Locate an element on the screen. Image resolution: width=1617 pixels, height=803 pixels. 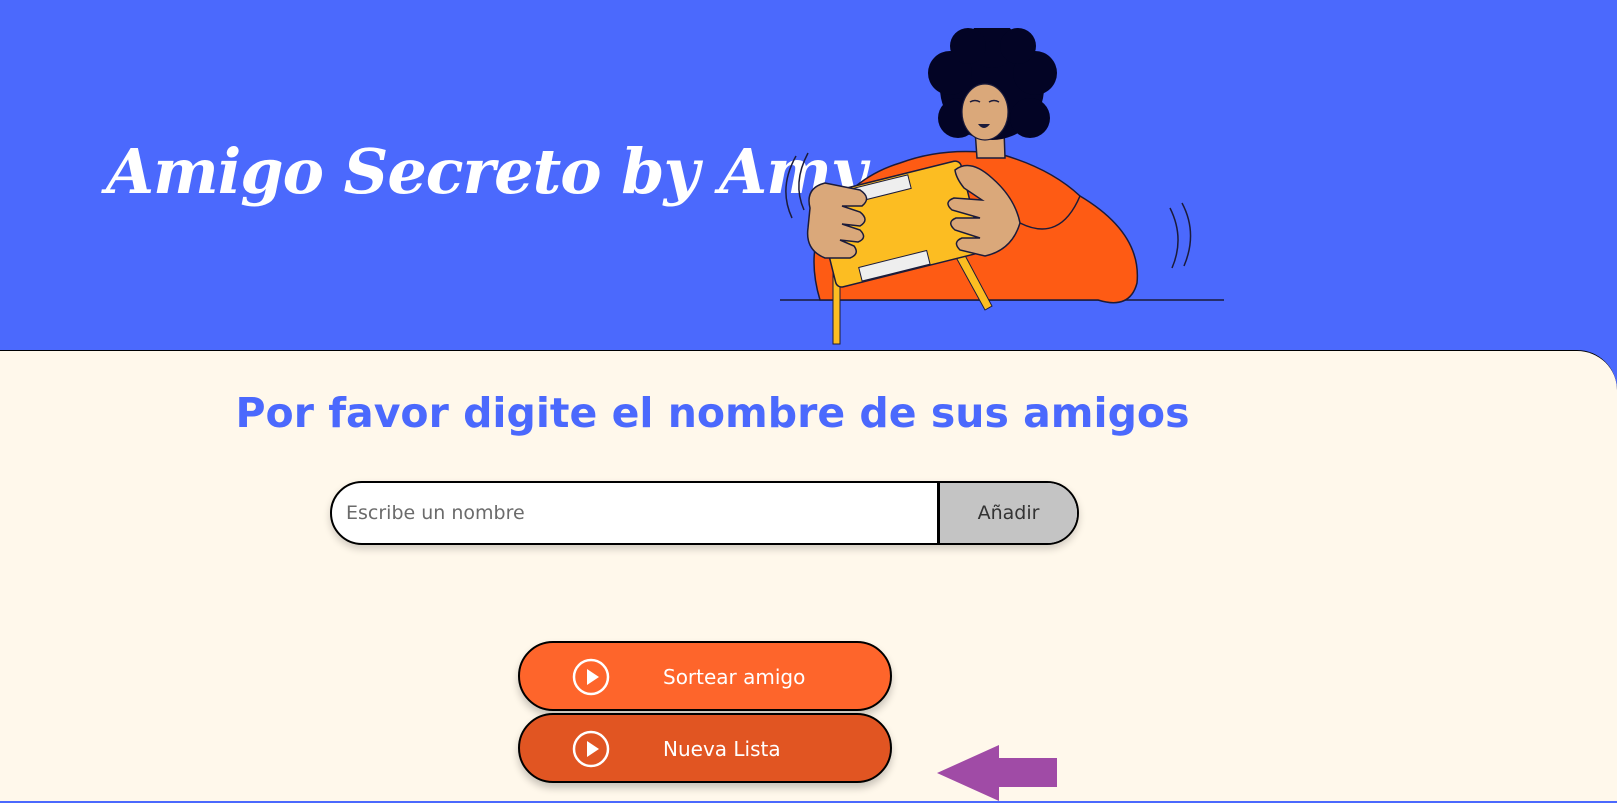
name-input-group: Añadir is located at coordinates (704, 513).